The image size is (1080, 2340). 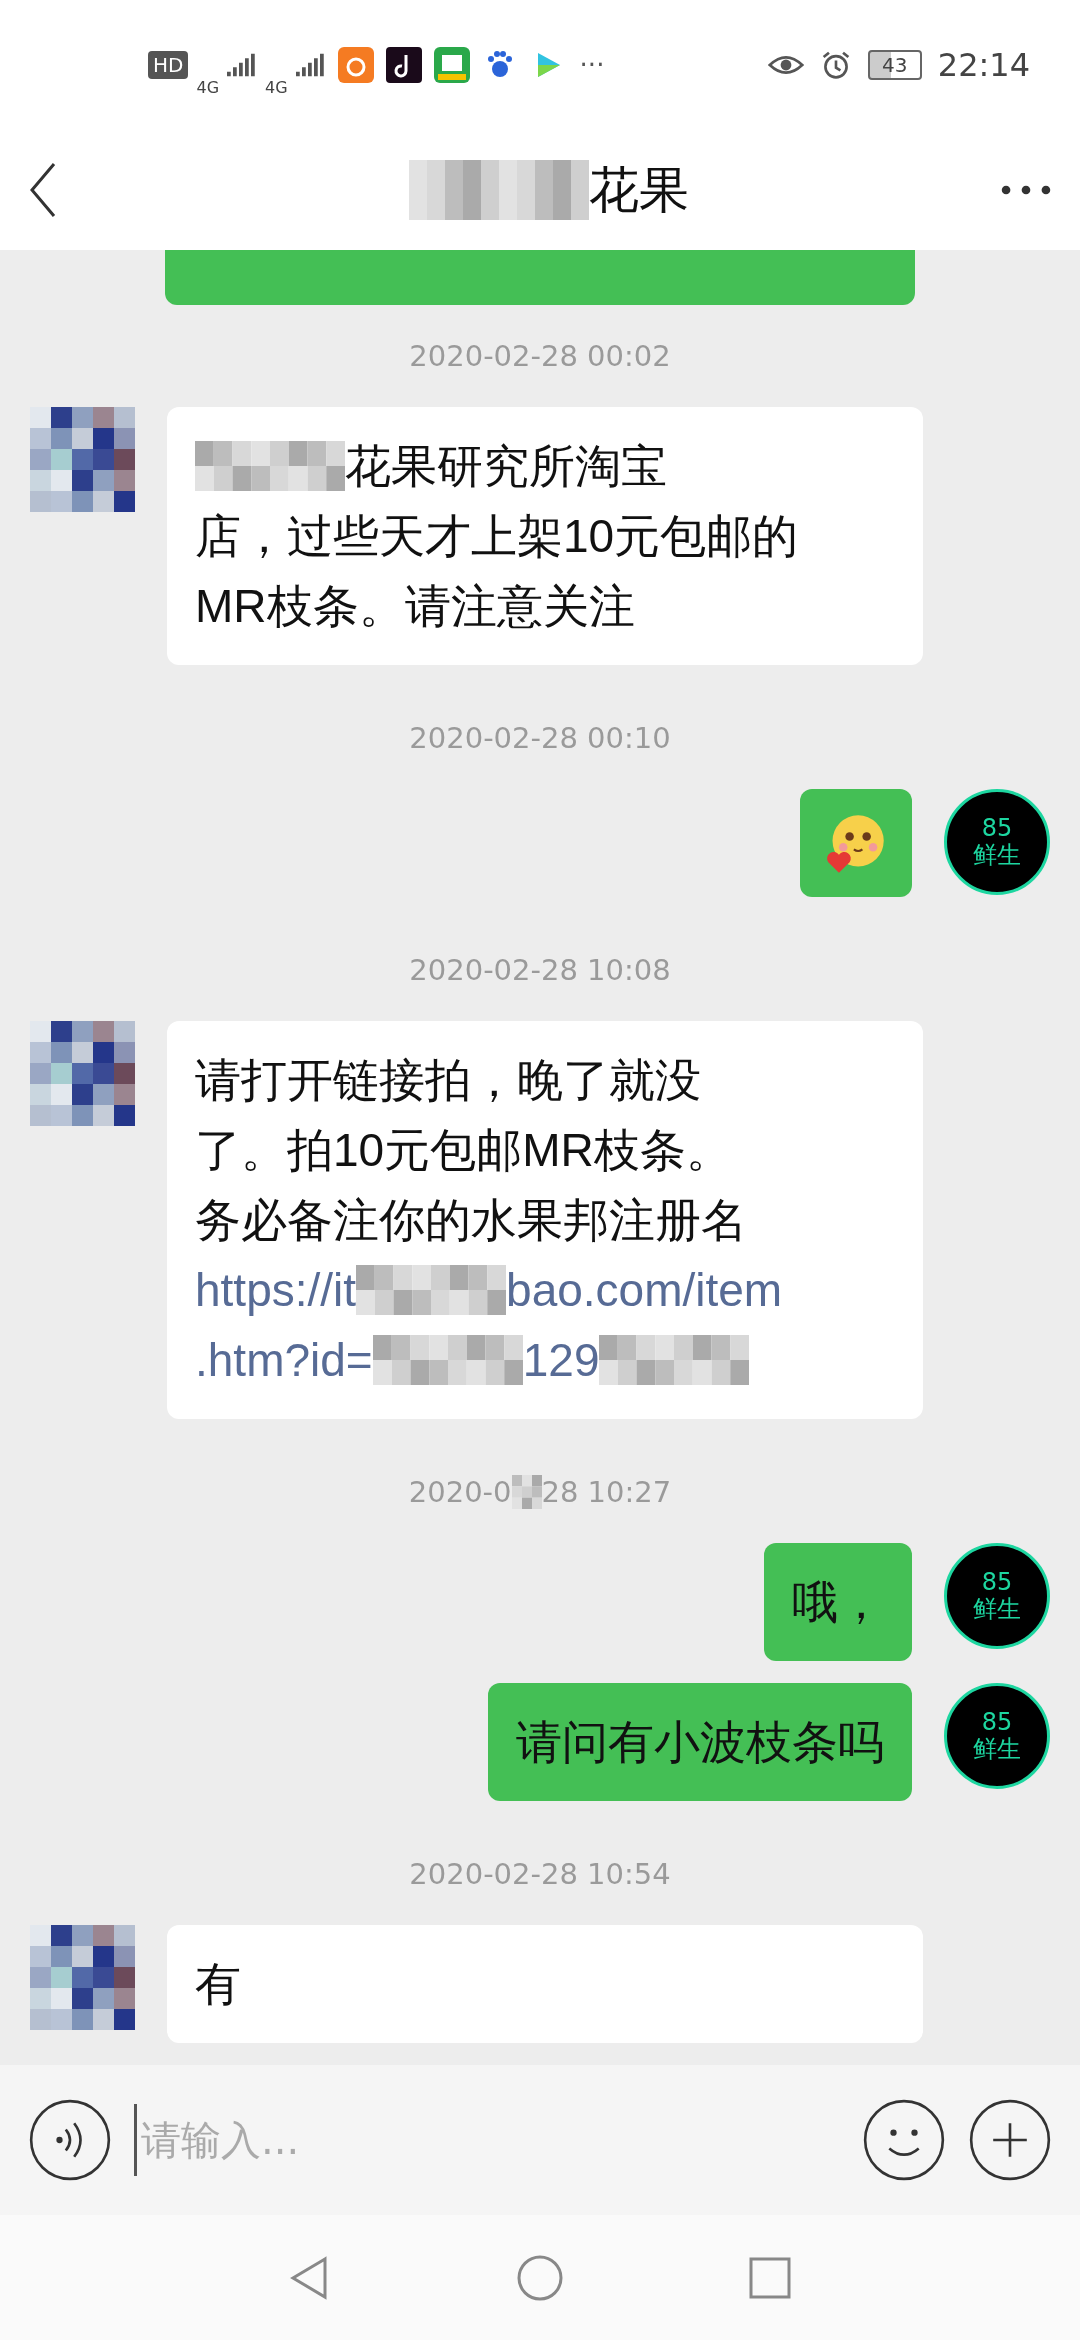 I want to click on message-text: MR枝条。请注意关注, so click(x=415, y=606).